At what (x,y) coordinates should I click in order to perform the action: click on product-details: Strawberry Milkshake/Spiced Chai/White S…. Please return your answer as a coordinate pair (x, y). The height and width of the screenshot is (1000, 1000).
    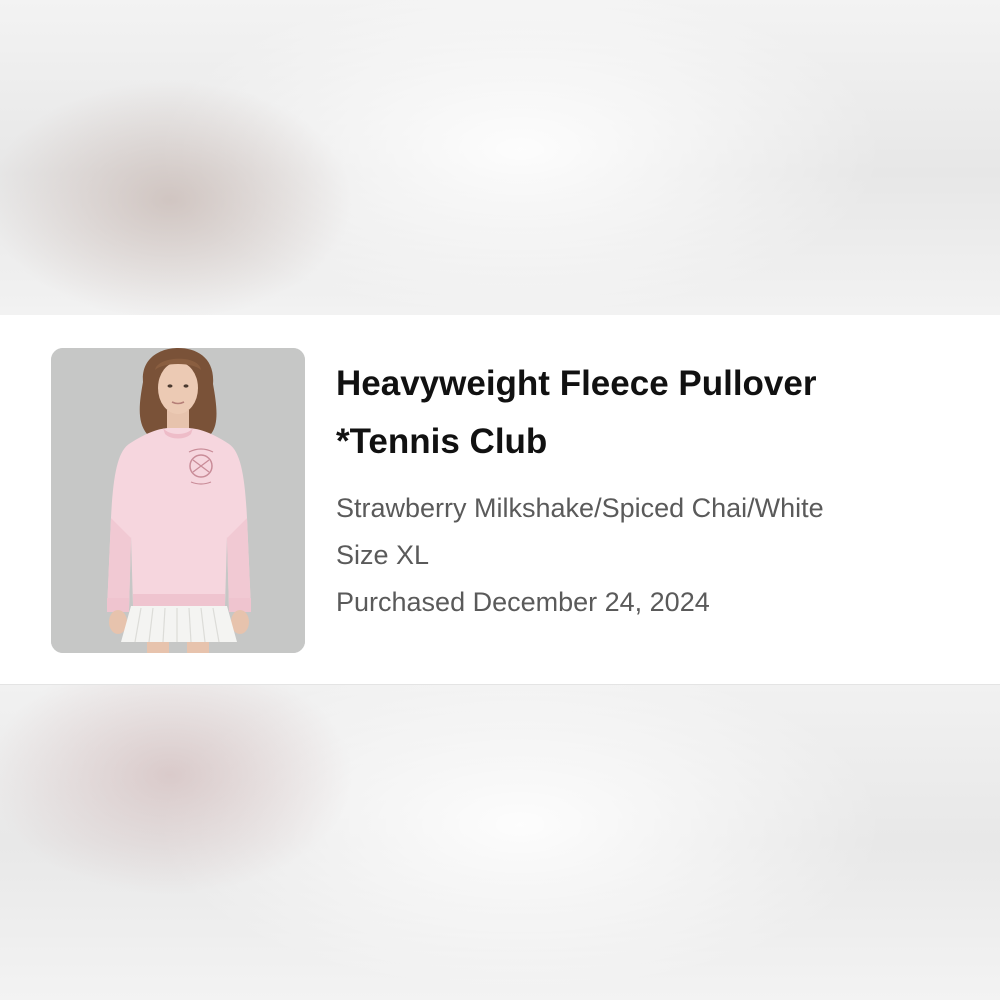
    Looking at the image, I should click on (656, 555).